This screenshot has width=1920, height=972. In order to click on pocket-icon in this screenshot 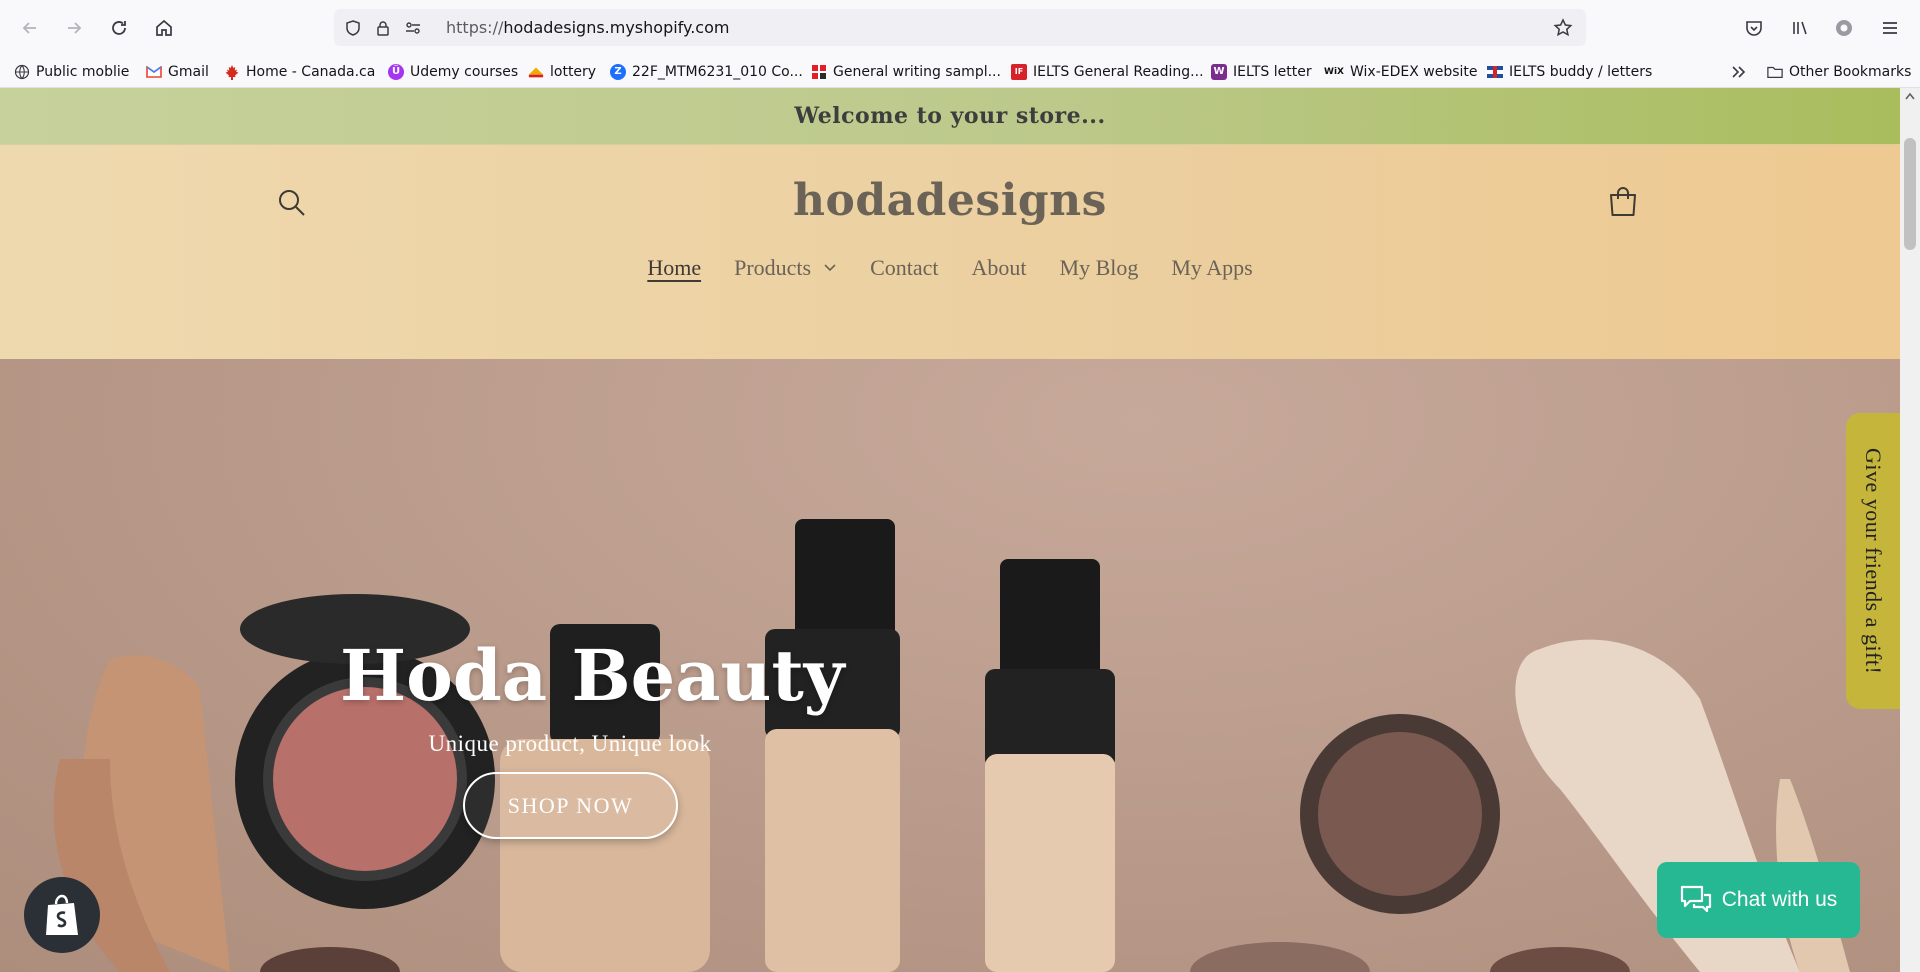, I will do `click(1754, 28)`.